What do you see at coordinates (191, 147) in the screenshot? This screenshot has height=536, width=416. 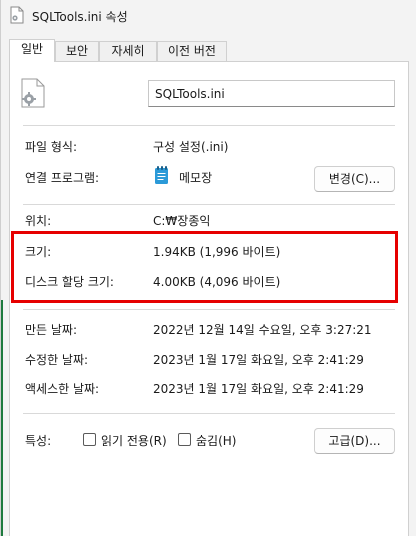 I see `file-type-value: 구성 설정(.ini)` at bounding box center [191, 147].